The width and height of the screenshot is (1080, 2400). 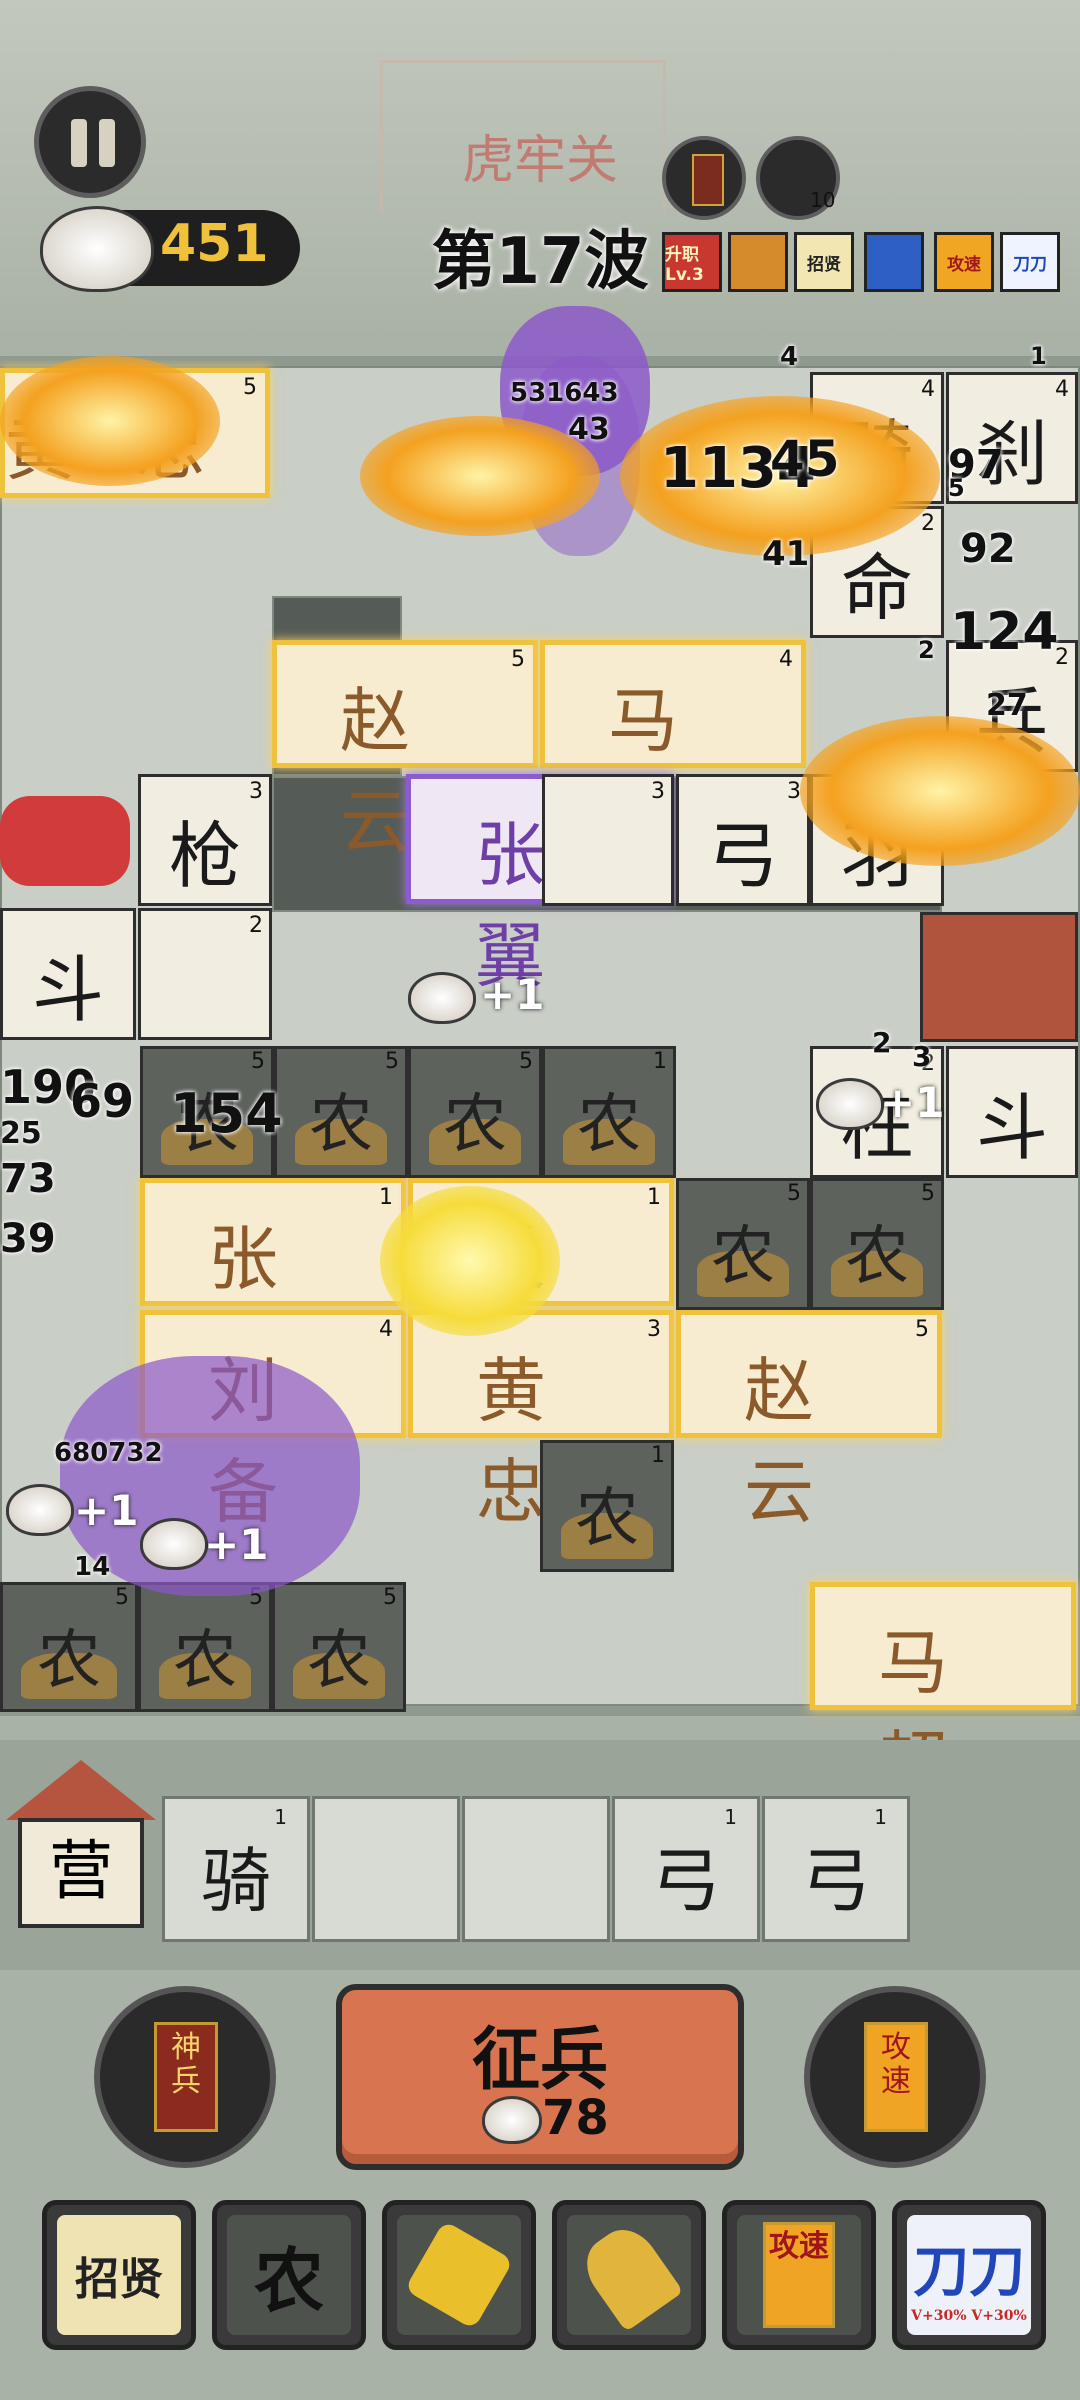 What do you see at coordinates (658, 1455) in the screenshot?
I see `tile-level: 1` at bounding box center [658, 1455].